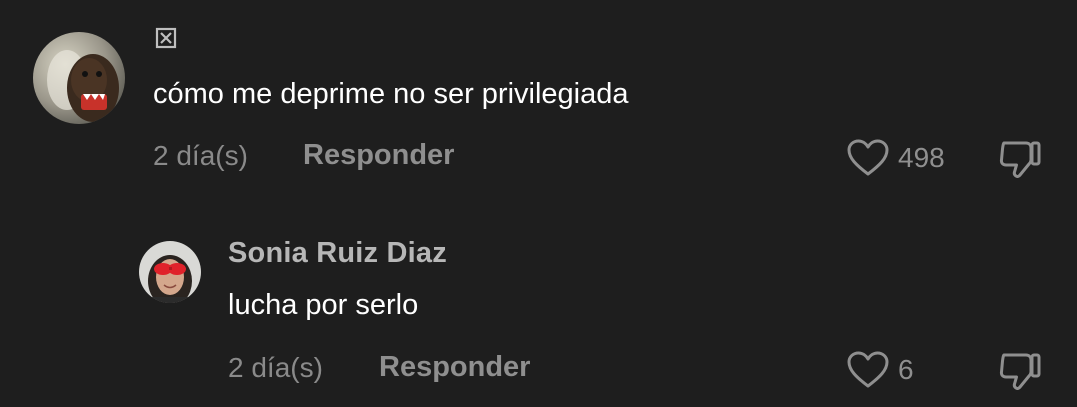 The image size is (1077, 407). I want to click on comment-text: cómo me deprime no ser privilegiada, so click(391, 94).